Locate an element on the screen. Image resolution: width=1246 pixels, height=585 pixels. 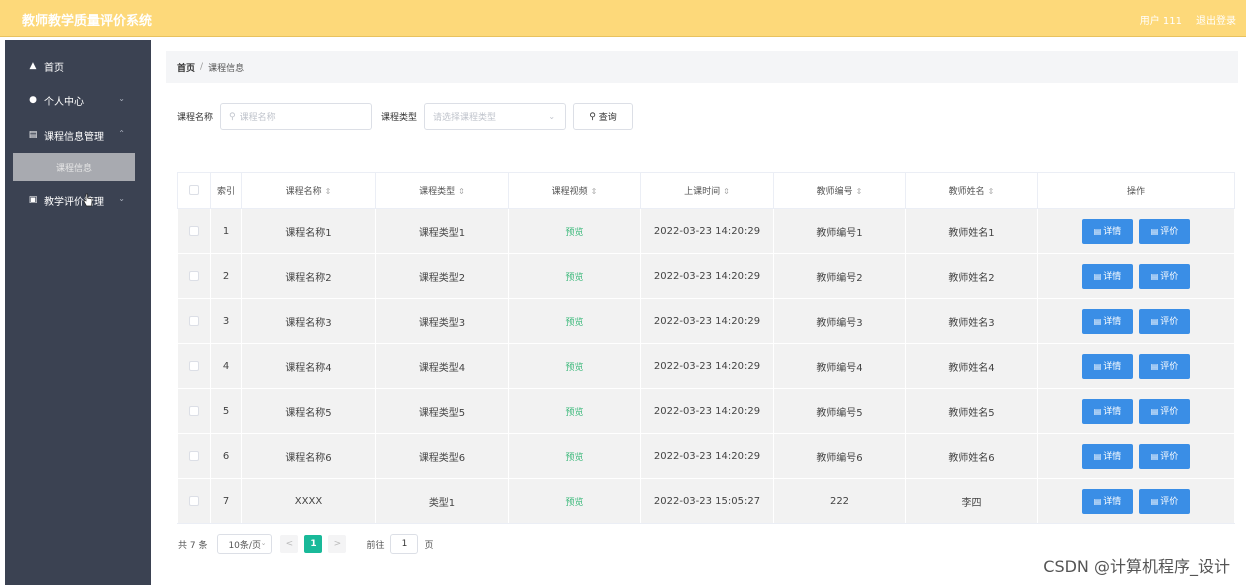
column-header-class-time: 上课时间 ⇕ is located at coordinates (707, 190).